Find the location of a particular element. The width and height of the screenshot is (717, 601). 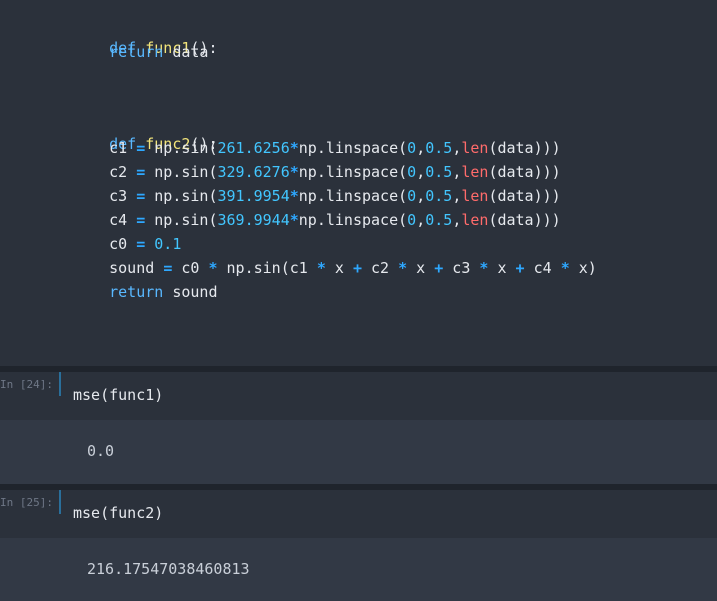

output-cell-25: 216.17547038460813 is located at coordinates (358, 569).